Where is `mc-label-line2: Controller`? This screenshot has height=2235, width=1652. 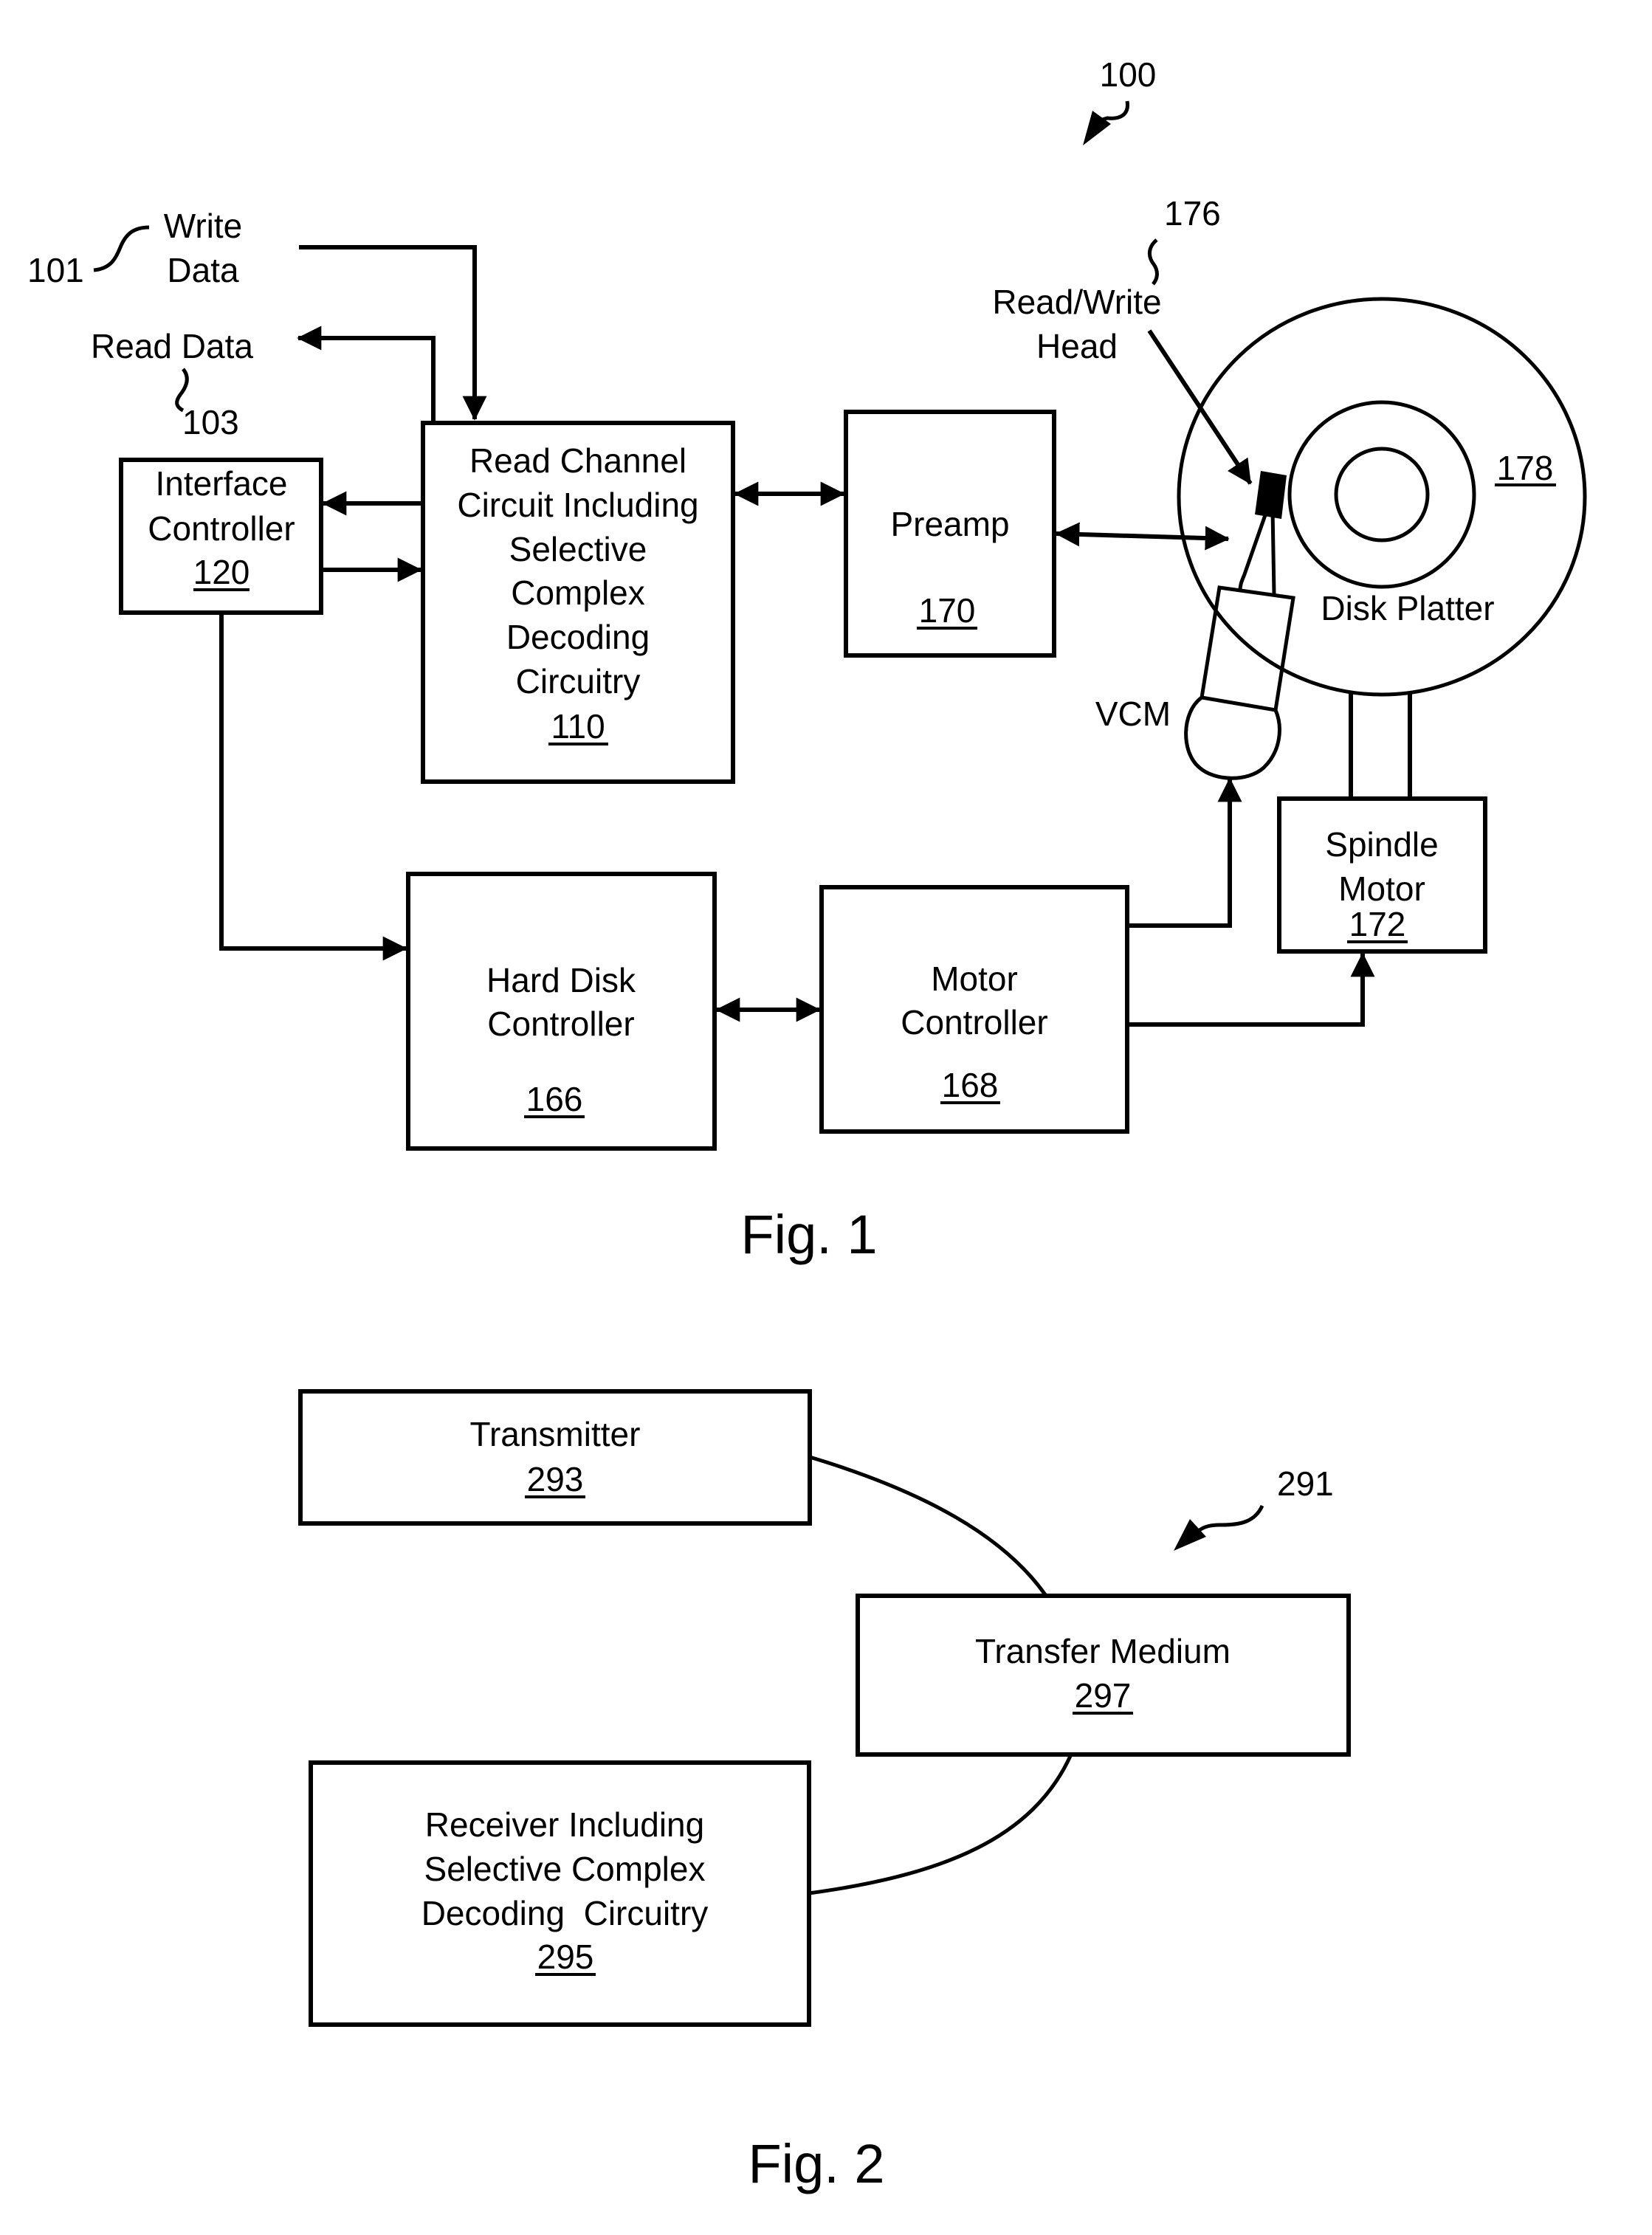 mc-label-line2: Controller is located at coordinates (974, 1022).